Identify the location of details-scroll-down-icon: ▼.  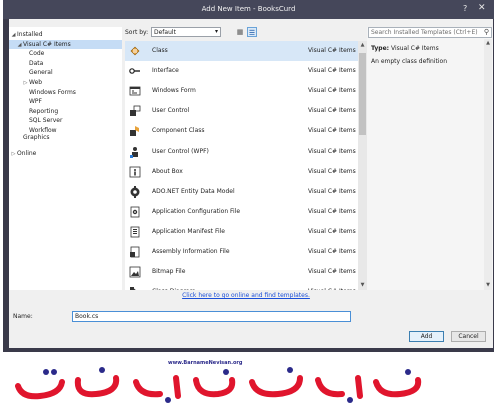
(488, 285).